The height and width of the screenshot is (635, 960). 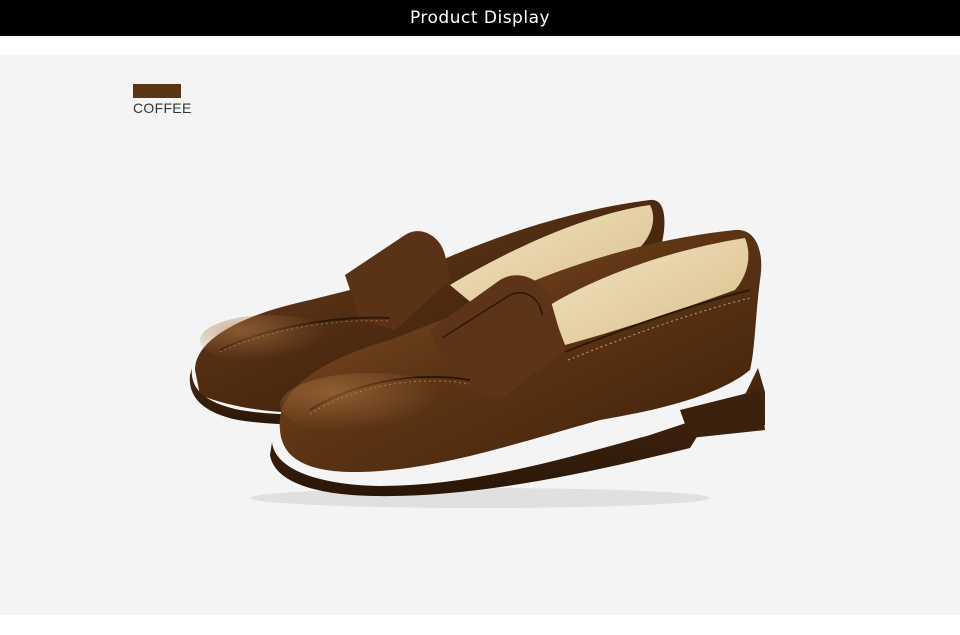 What do you see at coordinates (162, 108) in the screenshot?
I see `color-swatch-label: COFFEE` at bounding box center [162, 108].